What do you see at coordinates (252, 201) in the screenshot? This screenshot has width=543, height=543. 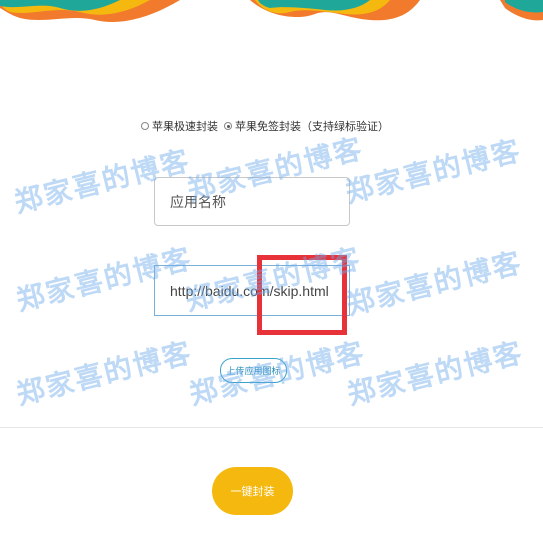 I see `app-name-input: 应用名称` at bounding box center [252, 201].